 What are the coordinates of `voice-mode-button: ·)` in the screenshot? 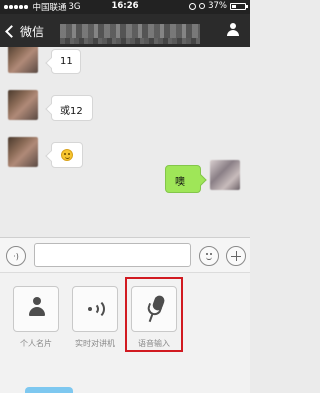 It's located at (16, 256).